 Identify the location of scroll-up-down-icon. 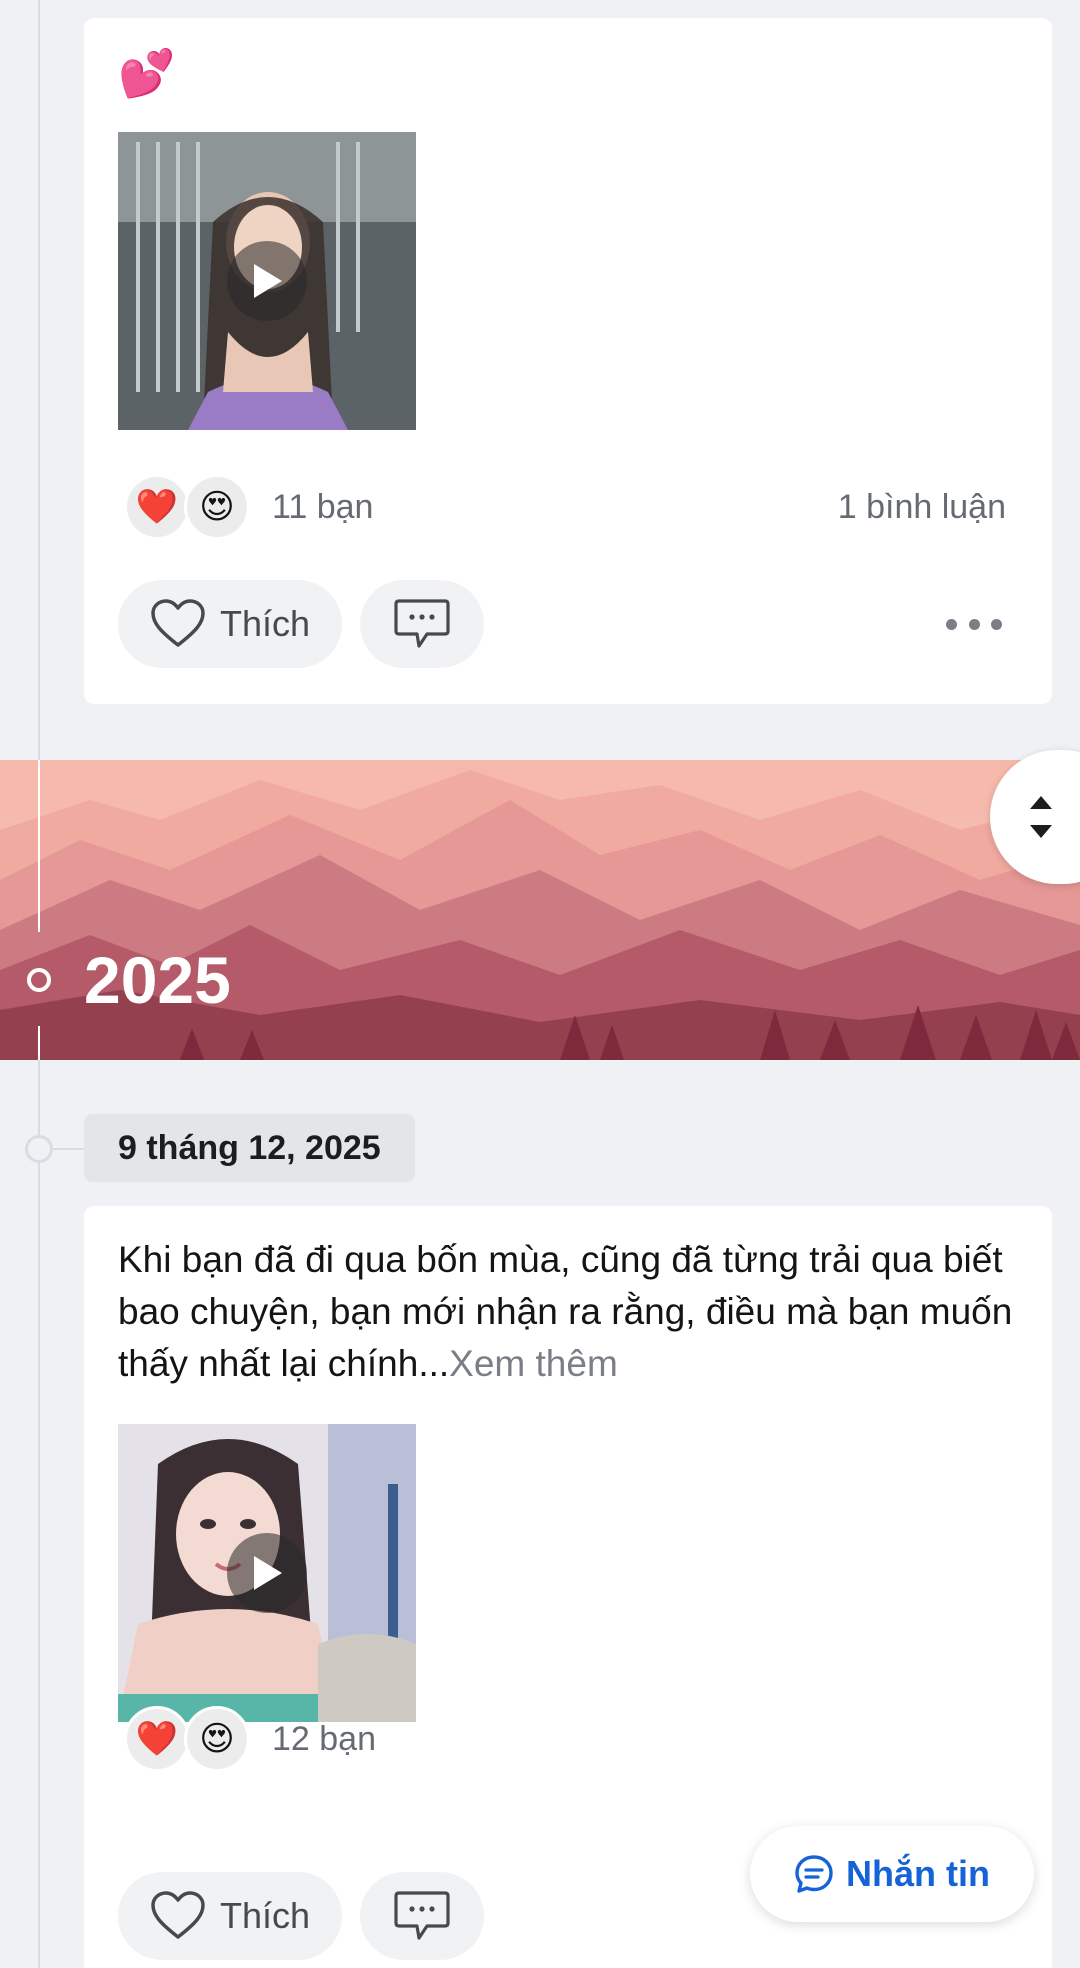
(1041, 817).